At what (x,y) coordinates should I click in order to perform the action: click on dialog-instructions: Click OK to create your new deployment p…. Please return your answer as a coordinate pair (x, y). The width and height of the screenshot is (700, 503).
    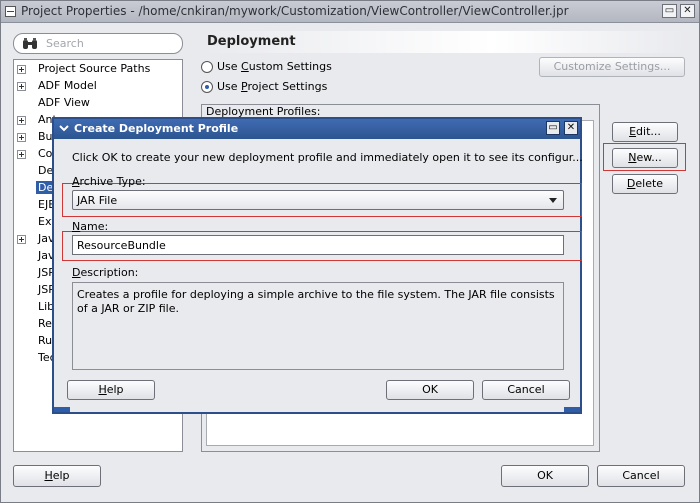
    Looking at the image, I should click on (327, 157).